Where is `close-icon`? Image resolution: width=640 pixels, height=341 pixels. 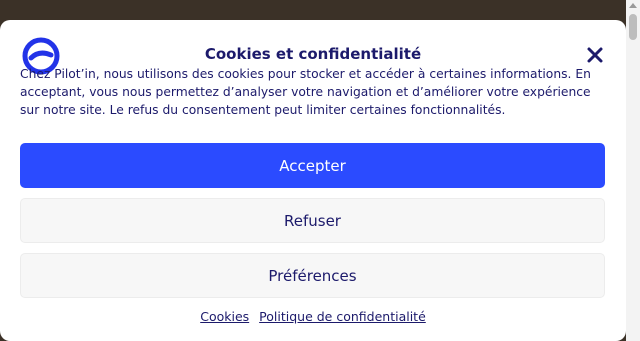 close-icon is located at coordinates (595, 55).